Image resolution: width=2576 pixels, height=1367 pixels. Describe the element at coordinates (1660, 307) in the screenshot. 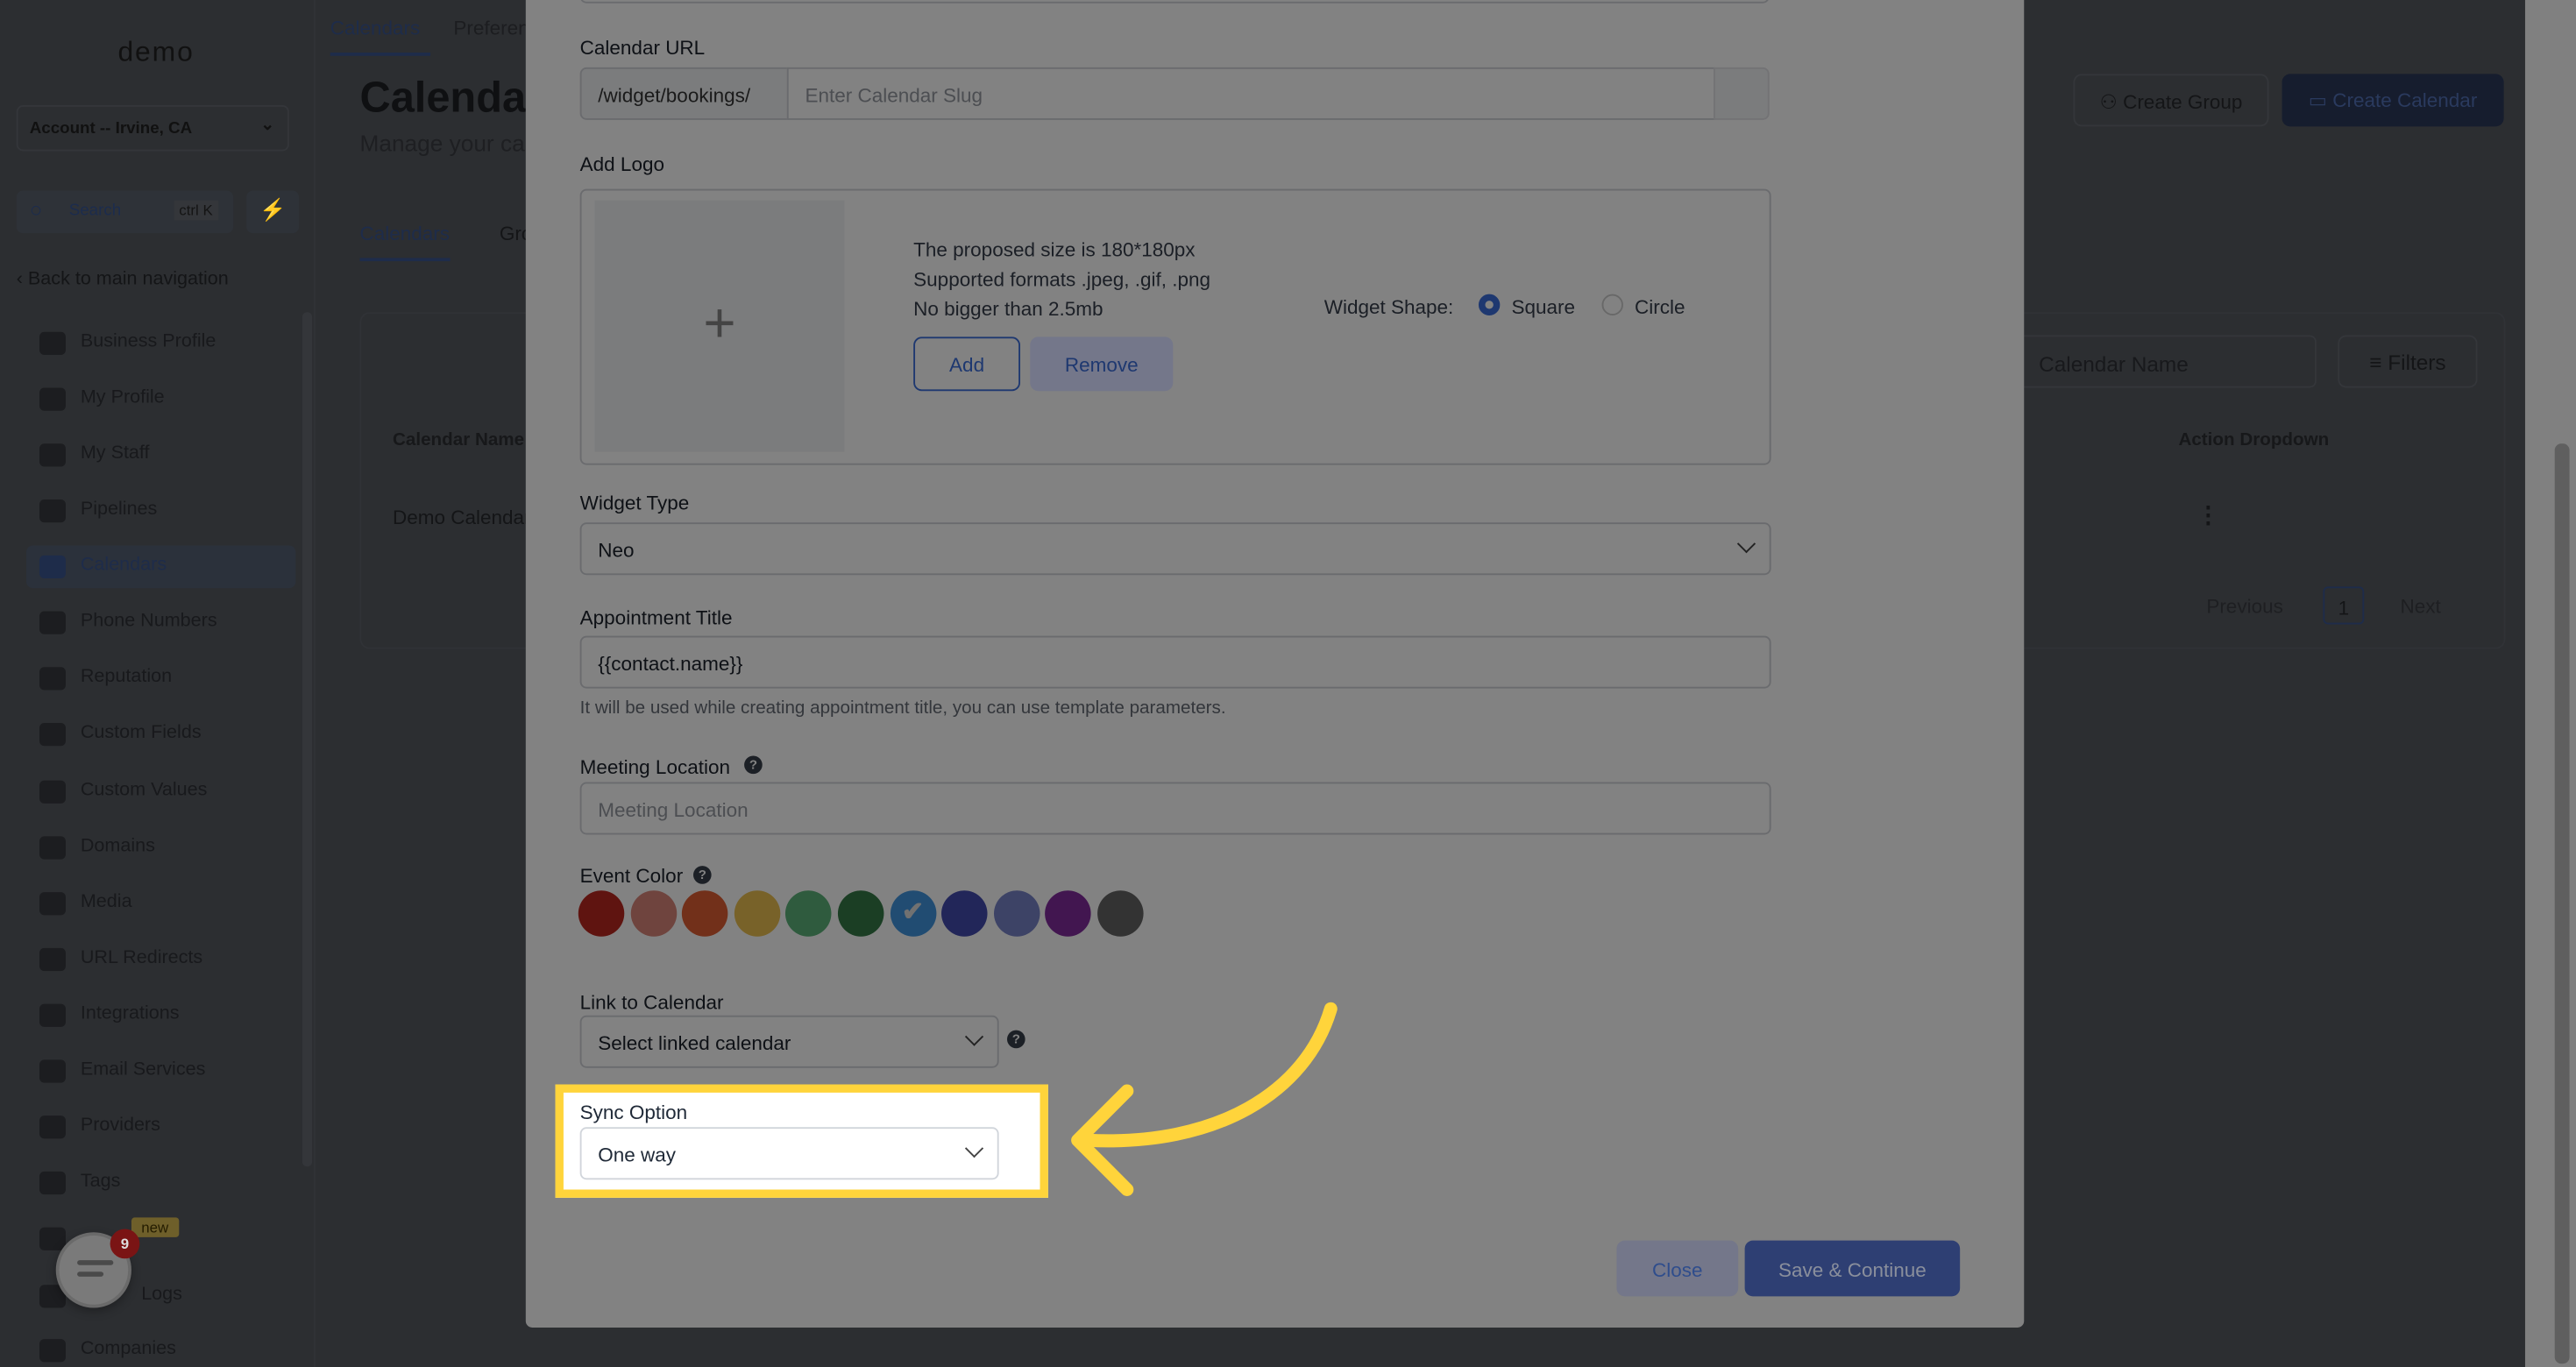

I see `radio-circle-label: Circle` at that location.